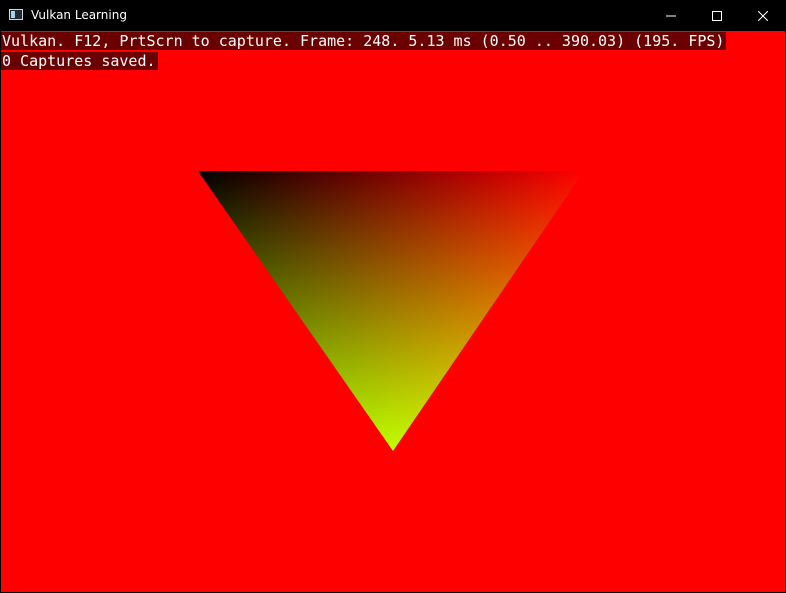  I want to click on close-button, so click(763, 15).